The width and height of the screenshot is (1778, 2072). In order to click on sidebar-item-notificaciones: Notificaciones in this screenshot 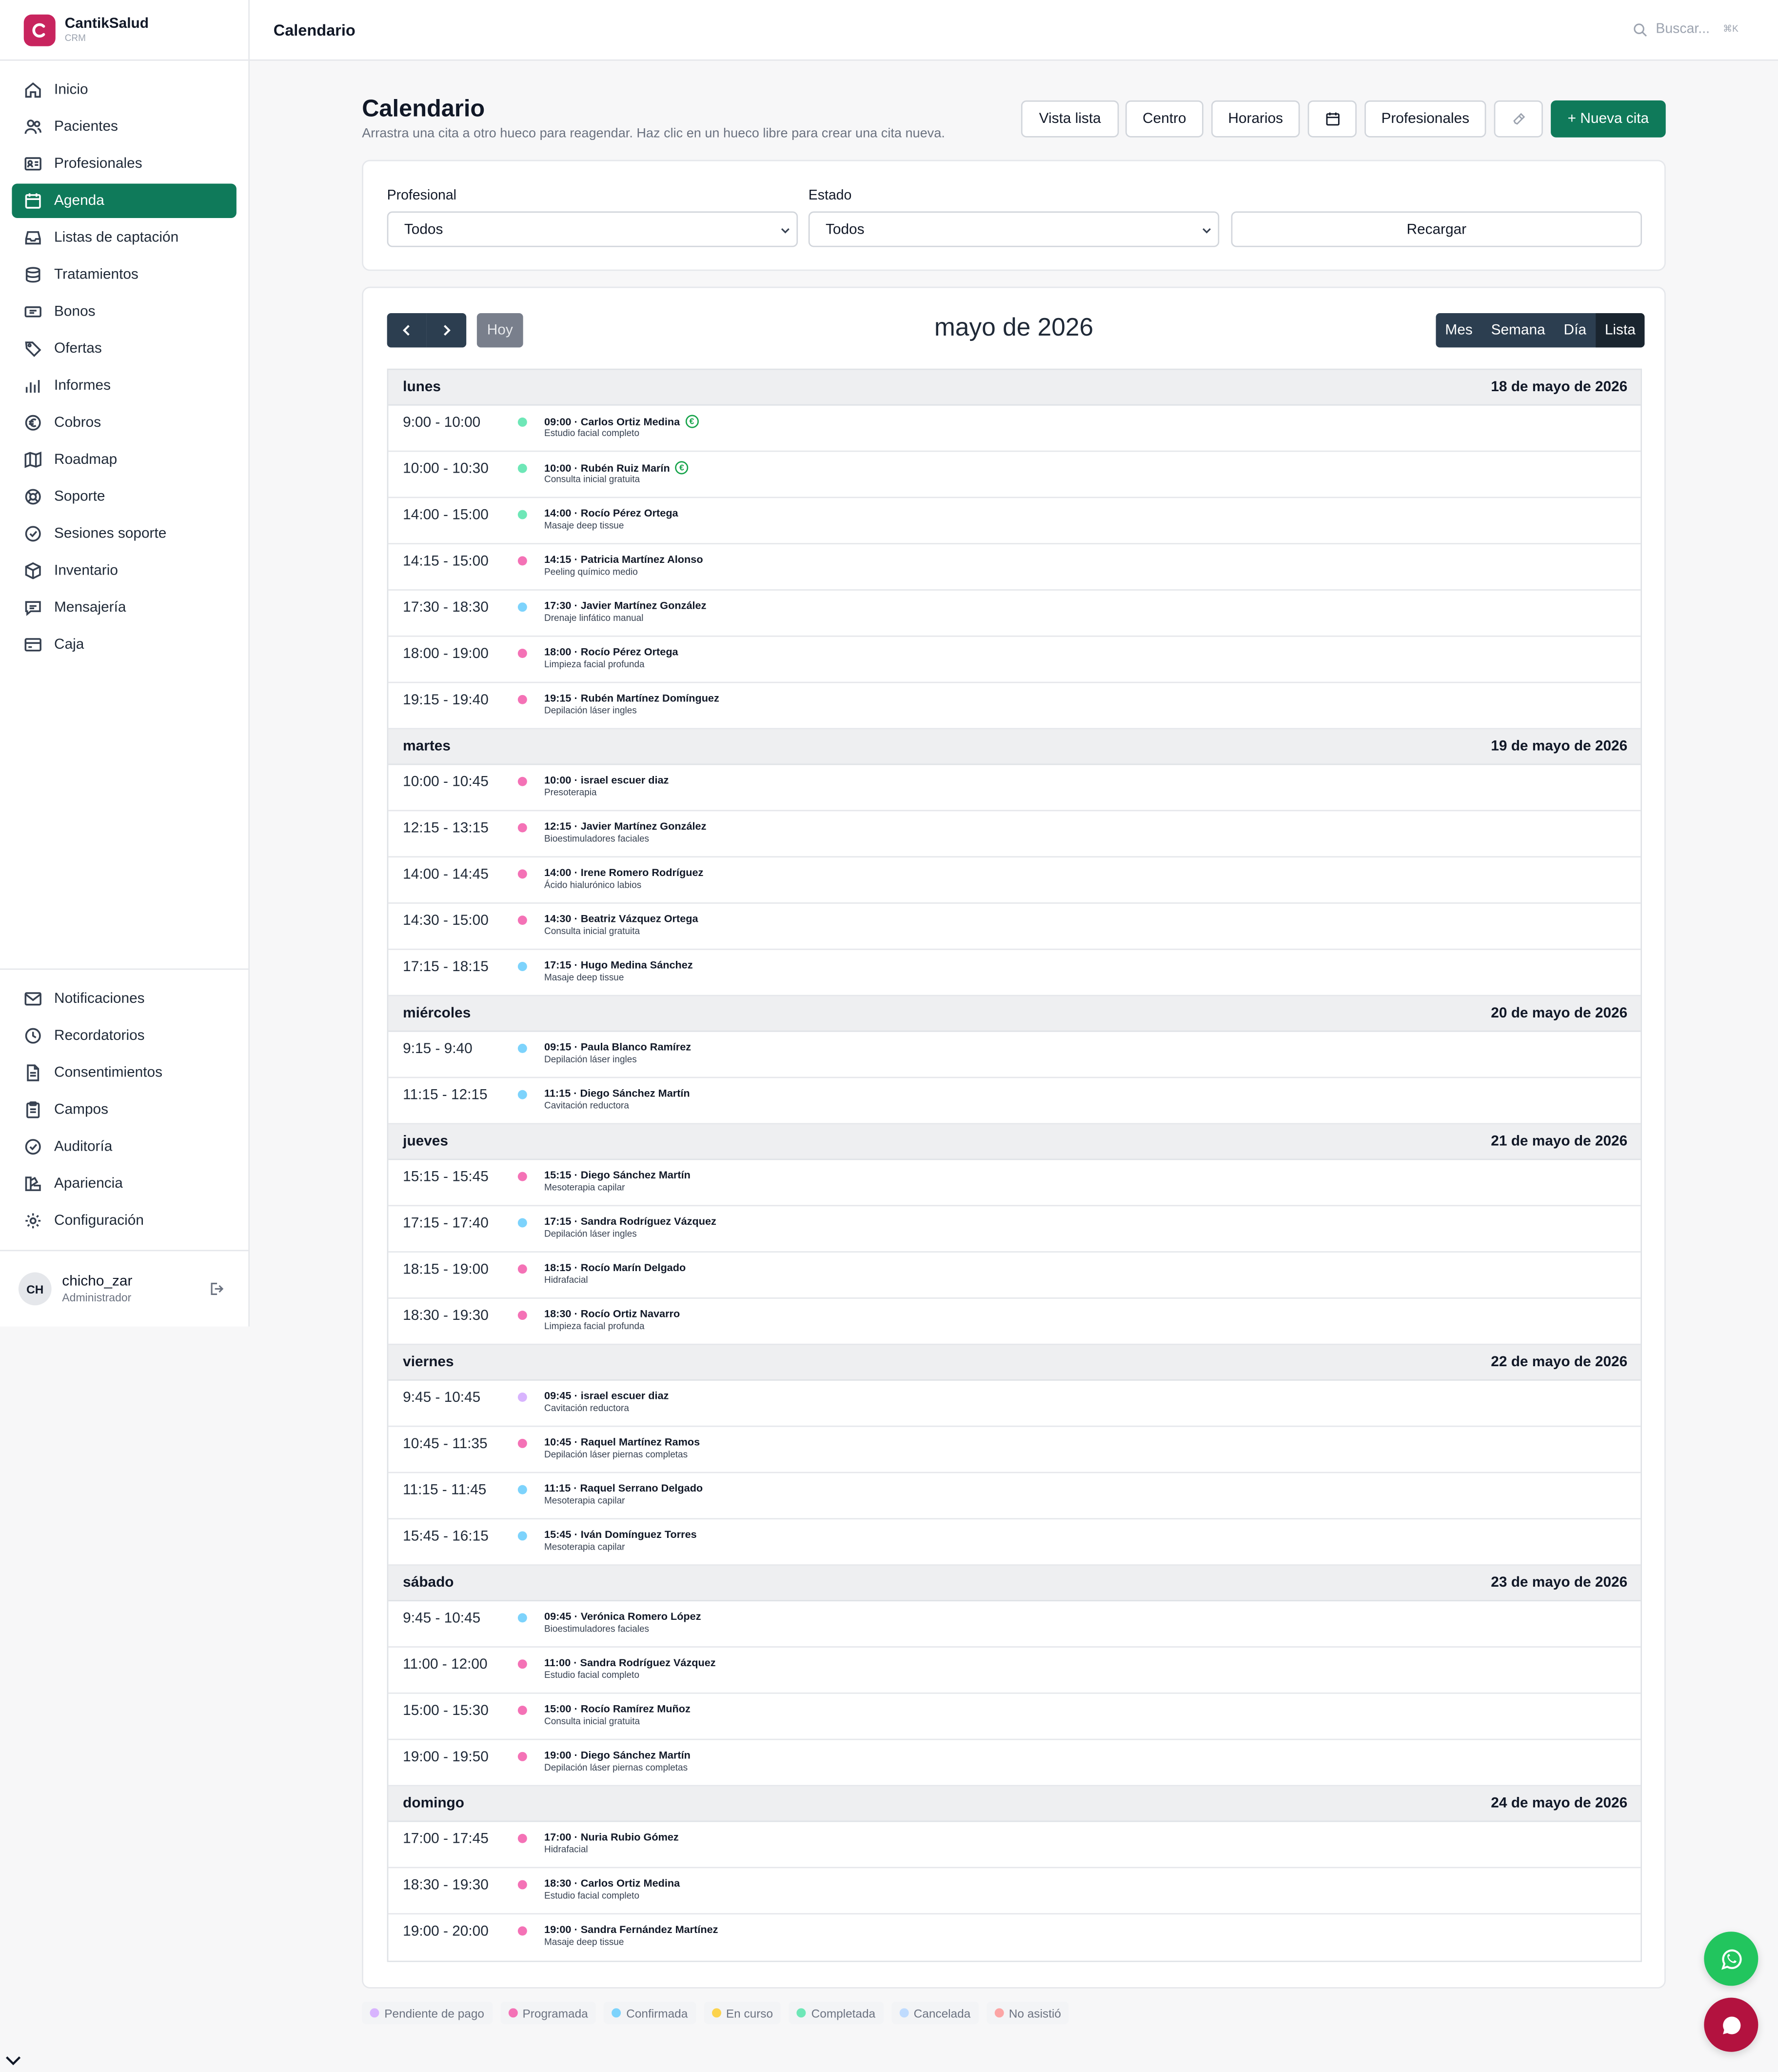, I will do `click(125, 999)`.